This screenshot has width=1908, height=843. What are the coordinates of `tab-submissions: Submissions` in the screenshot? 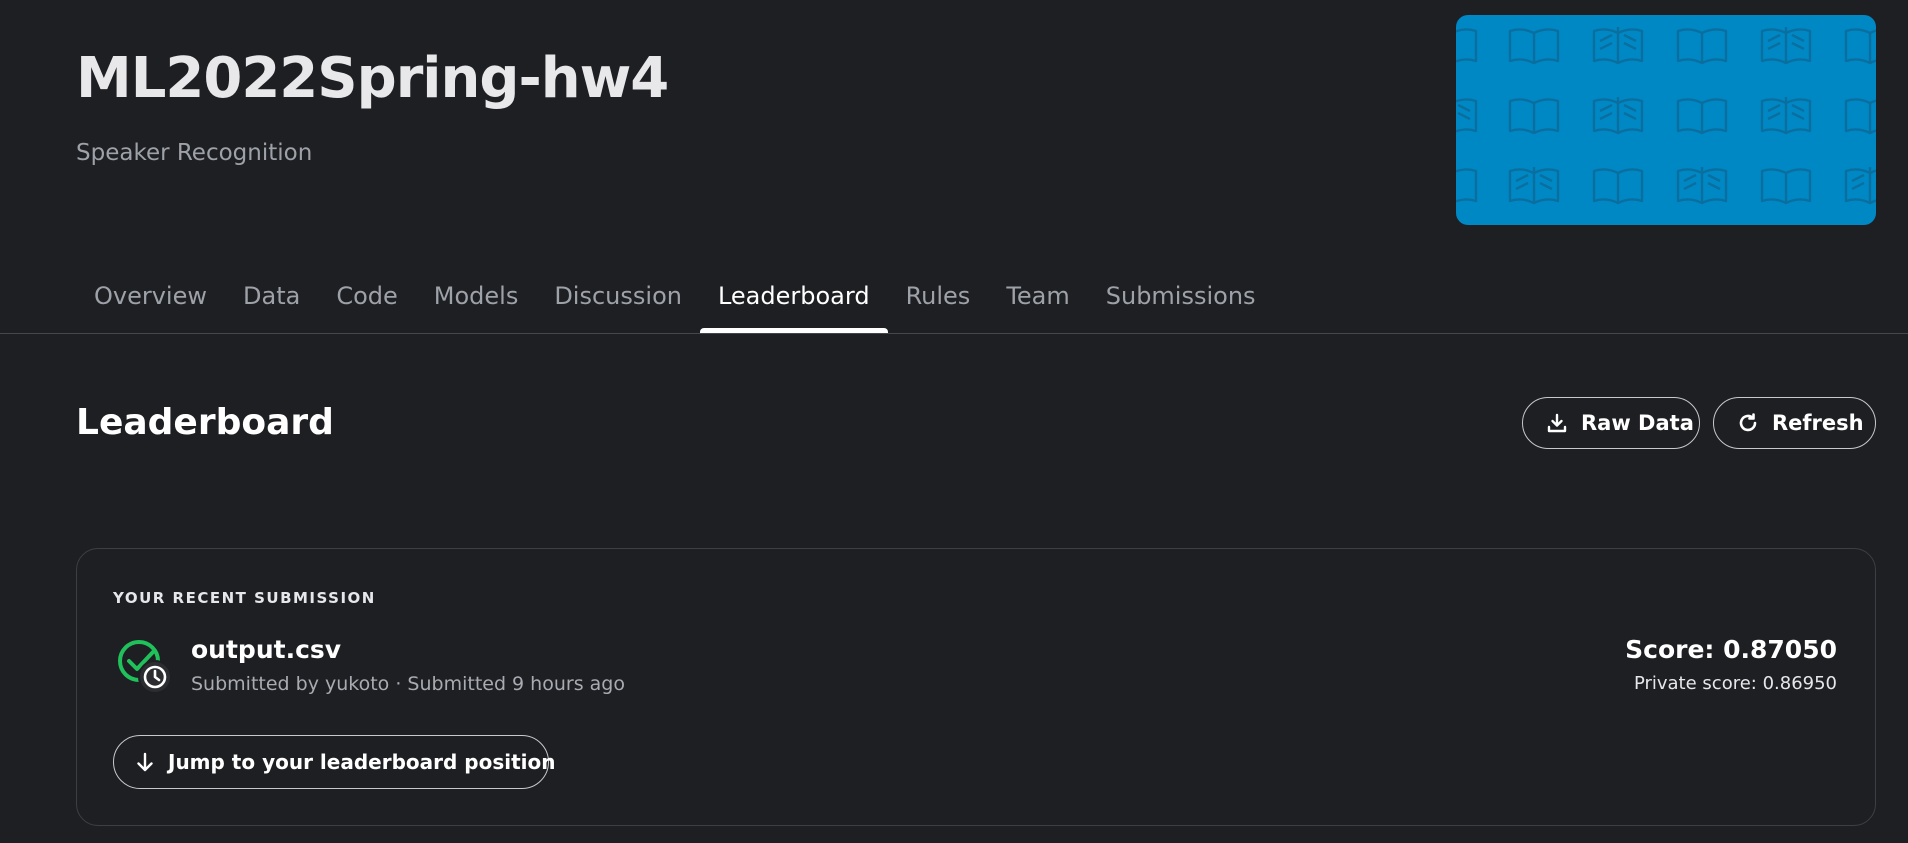 It's located at (1181, 301).